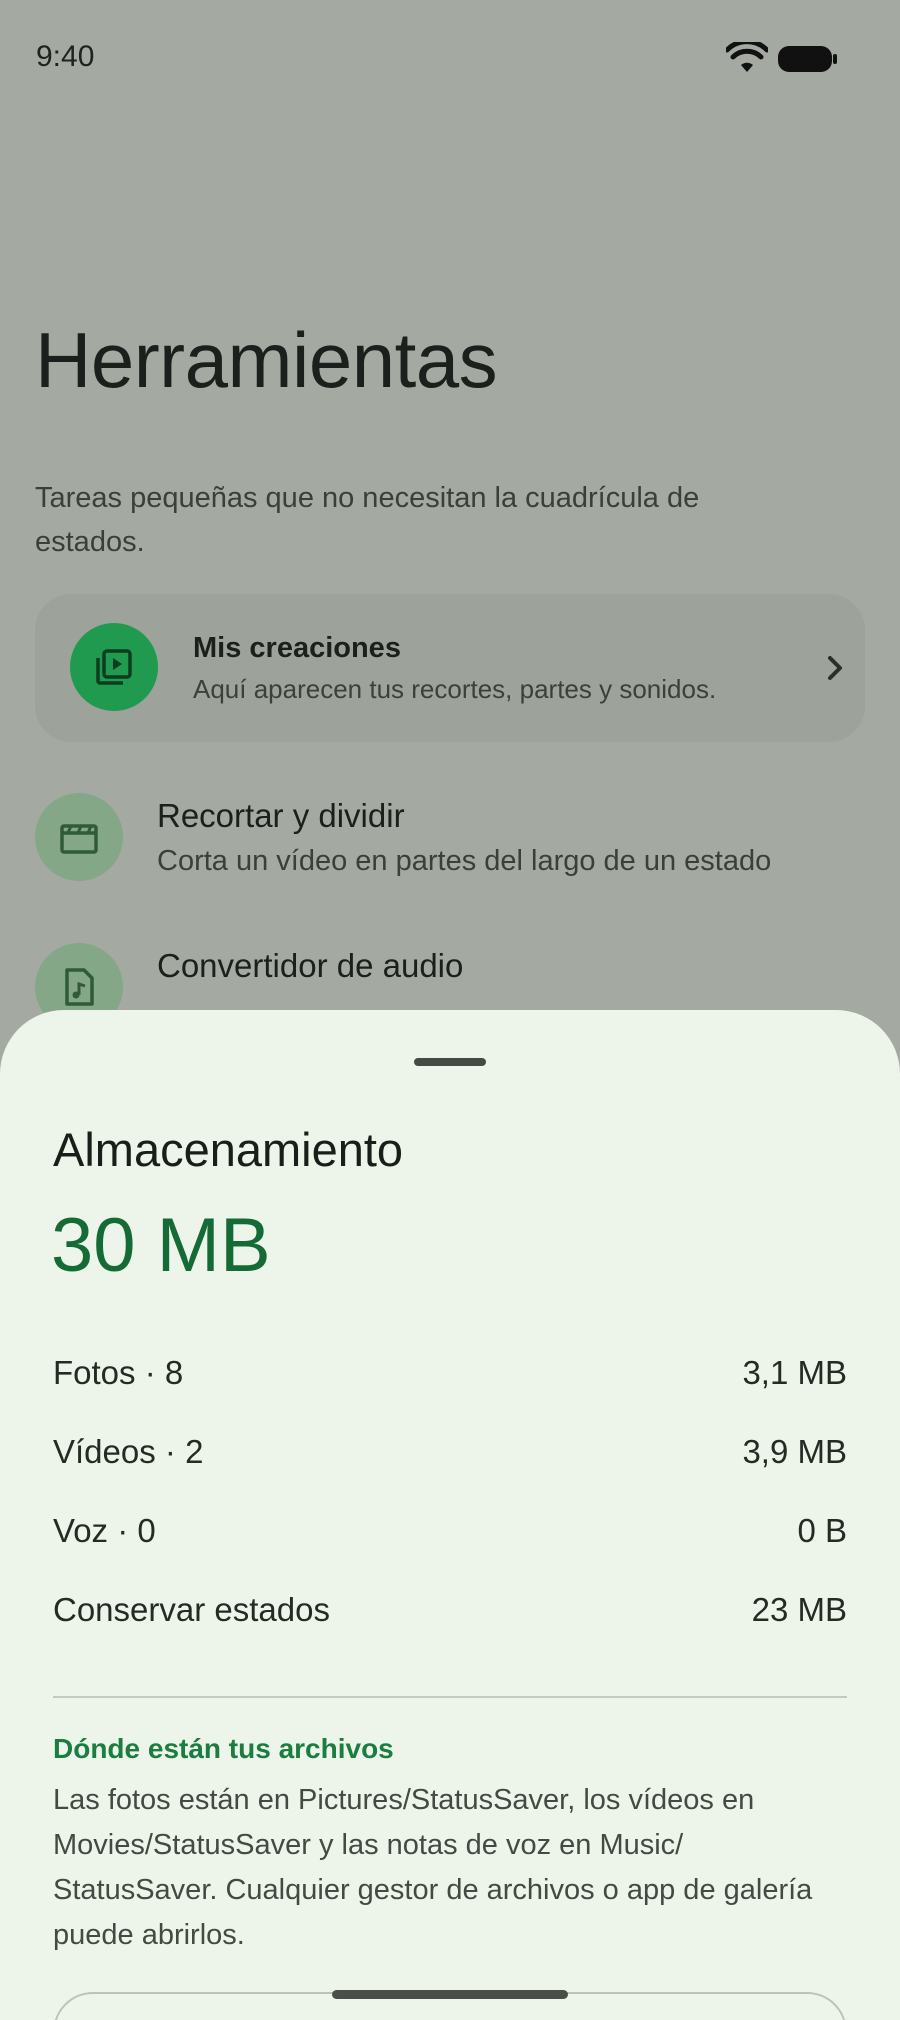 This screenshot has width=900, height=2020. I want to click on home-indicator, so click(450, 1994).